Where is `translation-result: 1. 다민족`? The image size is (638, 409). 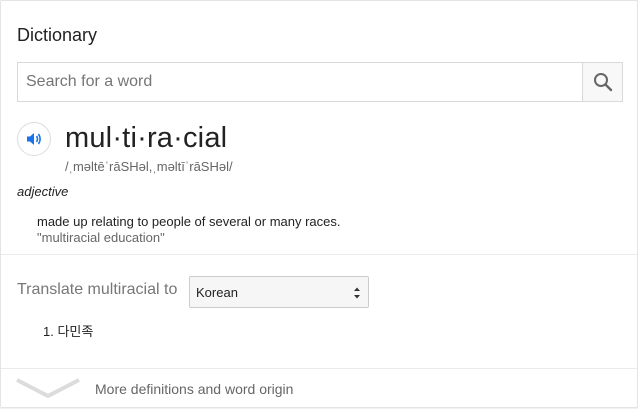
translation-result: 1. 다민족 is located at coordinates (68, 331).